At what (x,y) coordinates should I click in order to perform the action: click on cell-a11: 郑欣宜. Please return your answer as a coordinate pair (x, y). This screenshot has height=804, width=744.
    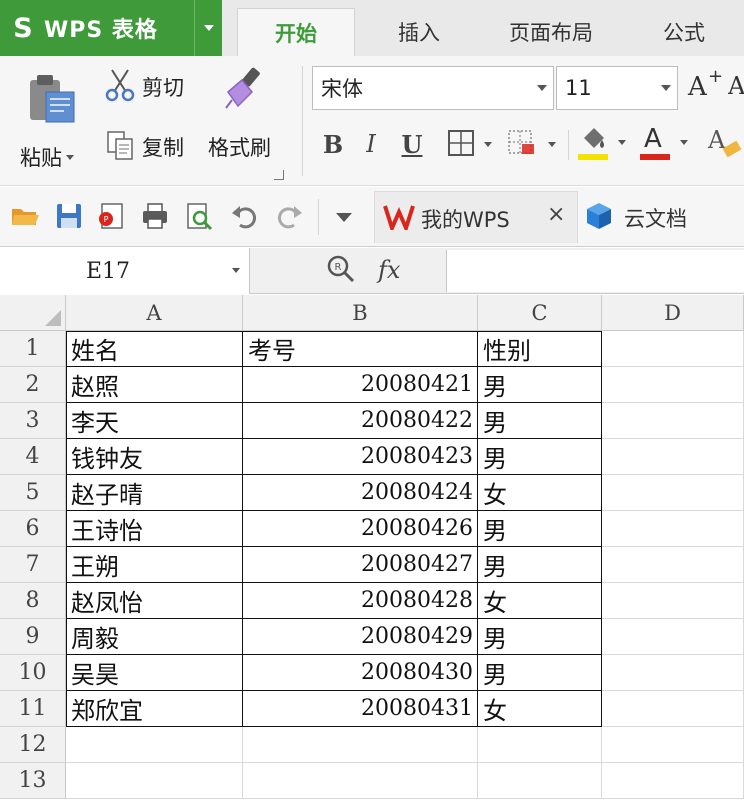
    Looking at the image, I should click on (154, 709).